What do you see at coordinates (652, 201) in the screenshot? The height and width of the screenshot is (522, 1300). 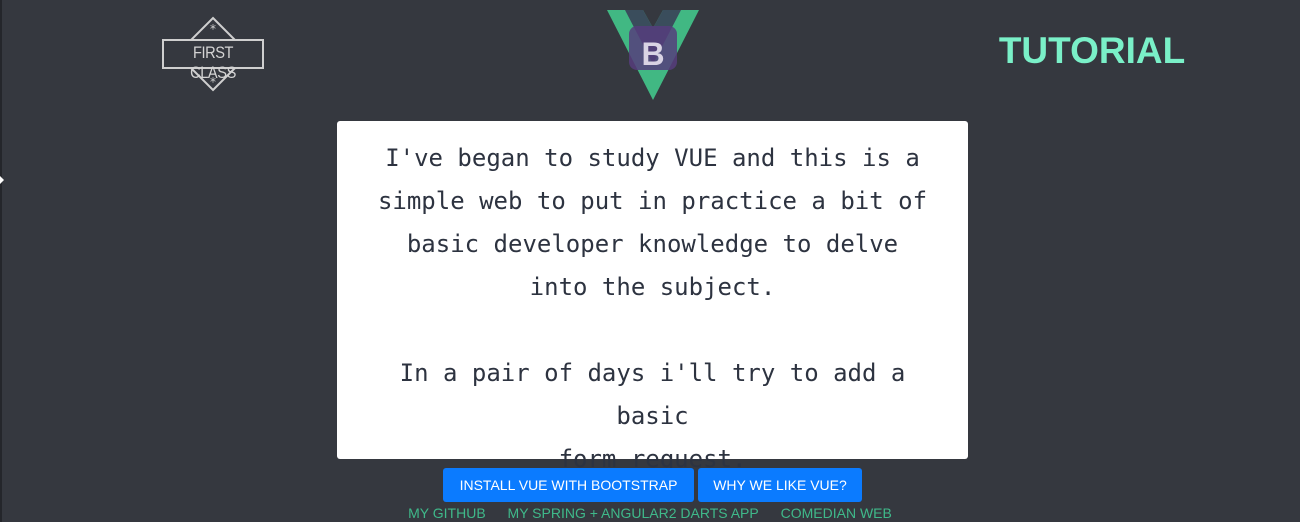 I see `intro-line: simple web to put in practice a bit of` at bounding box center [652, 201].